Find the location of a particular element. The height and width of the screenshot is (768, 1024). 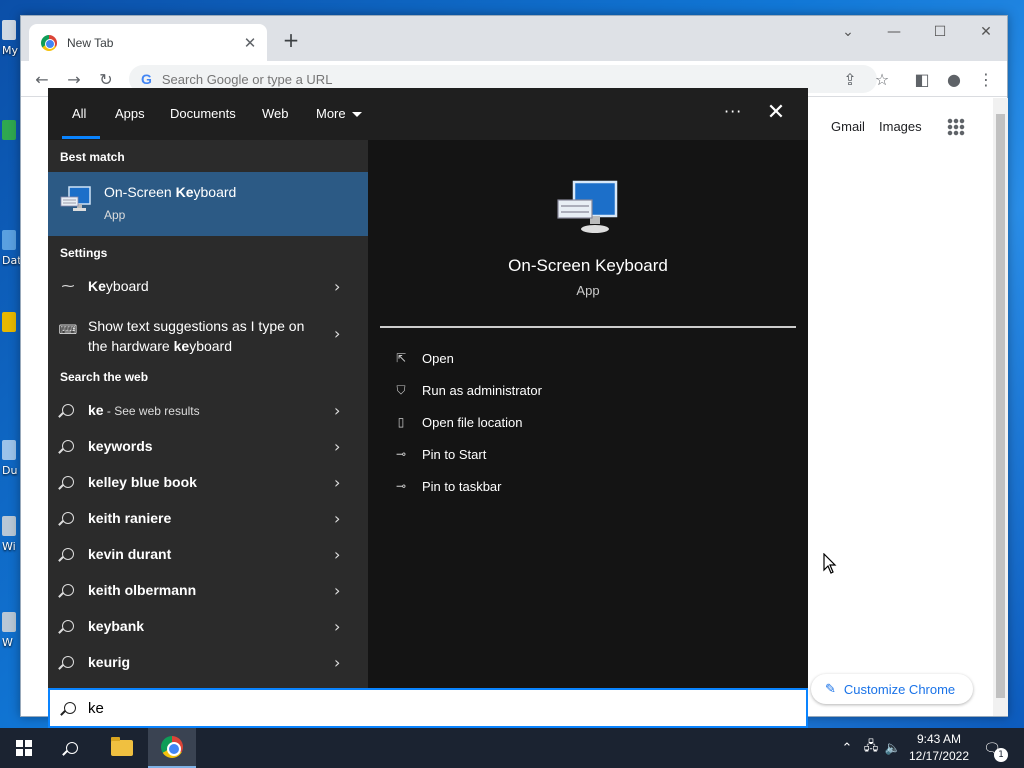

on-screen-keyboard-icon is located at coordinates (587, 206).